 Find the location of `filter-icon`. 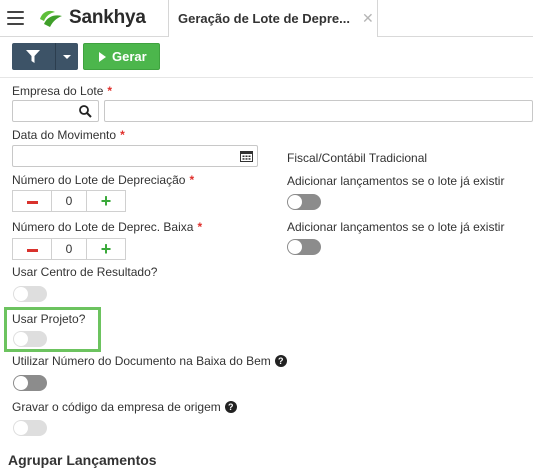

filter-icon is located at coordinates (33, 56).